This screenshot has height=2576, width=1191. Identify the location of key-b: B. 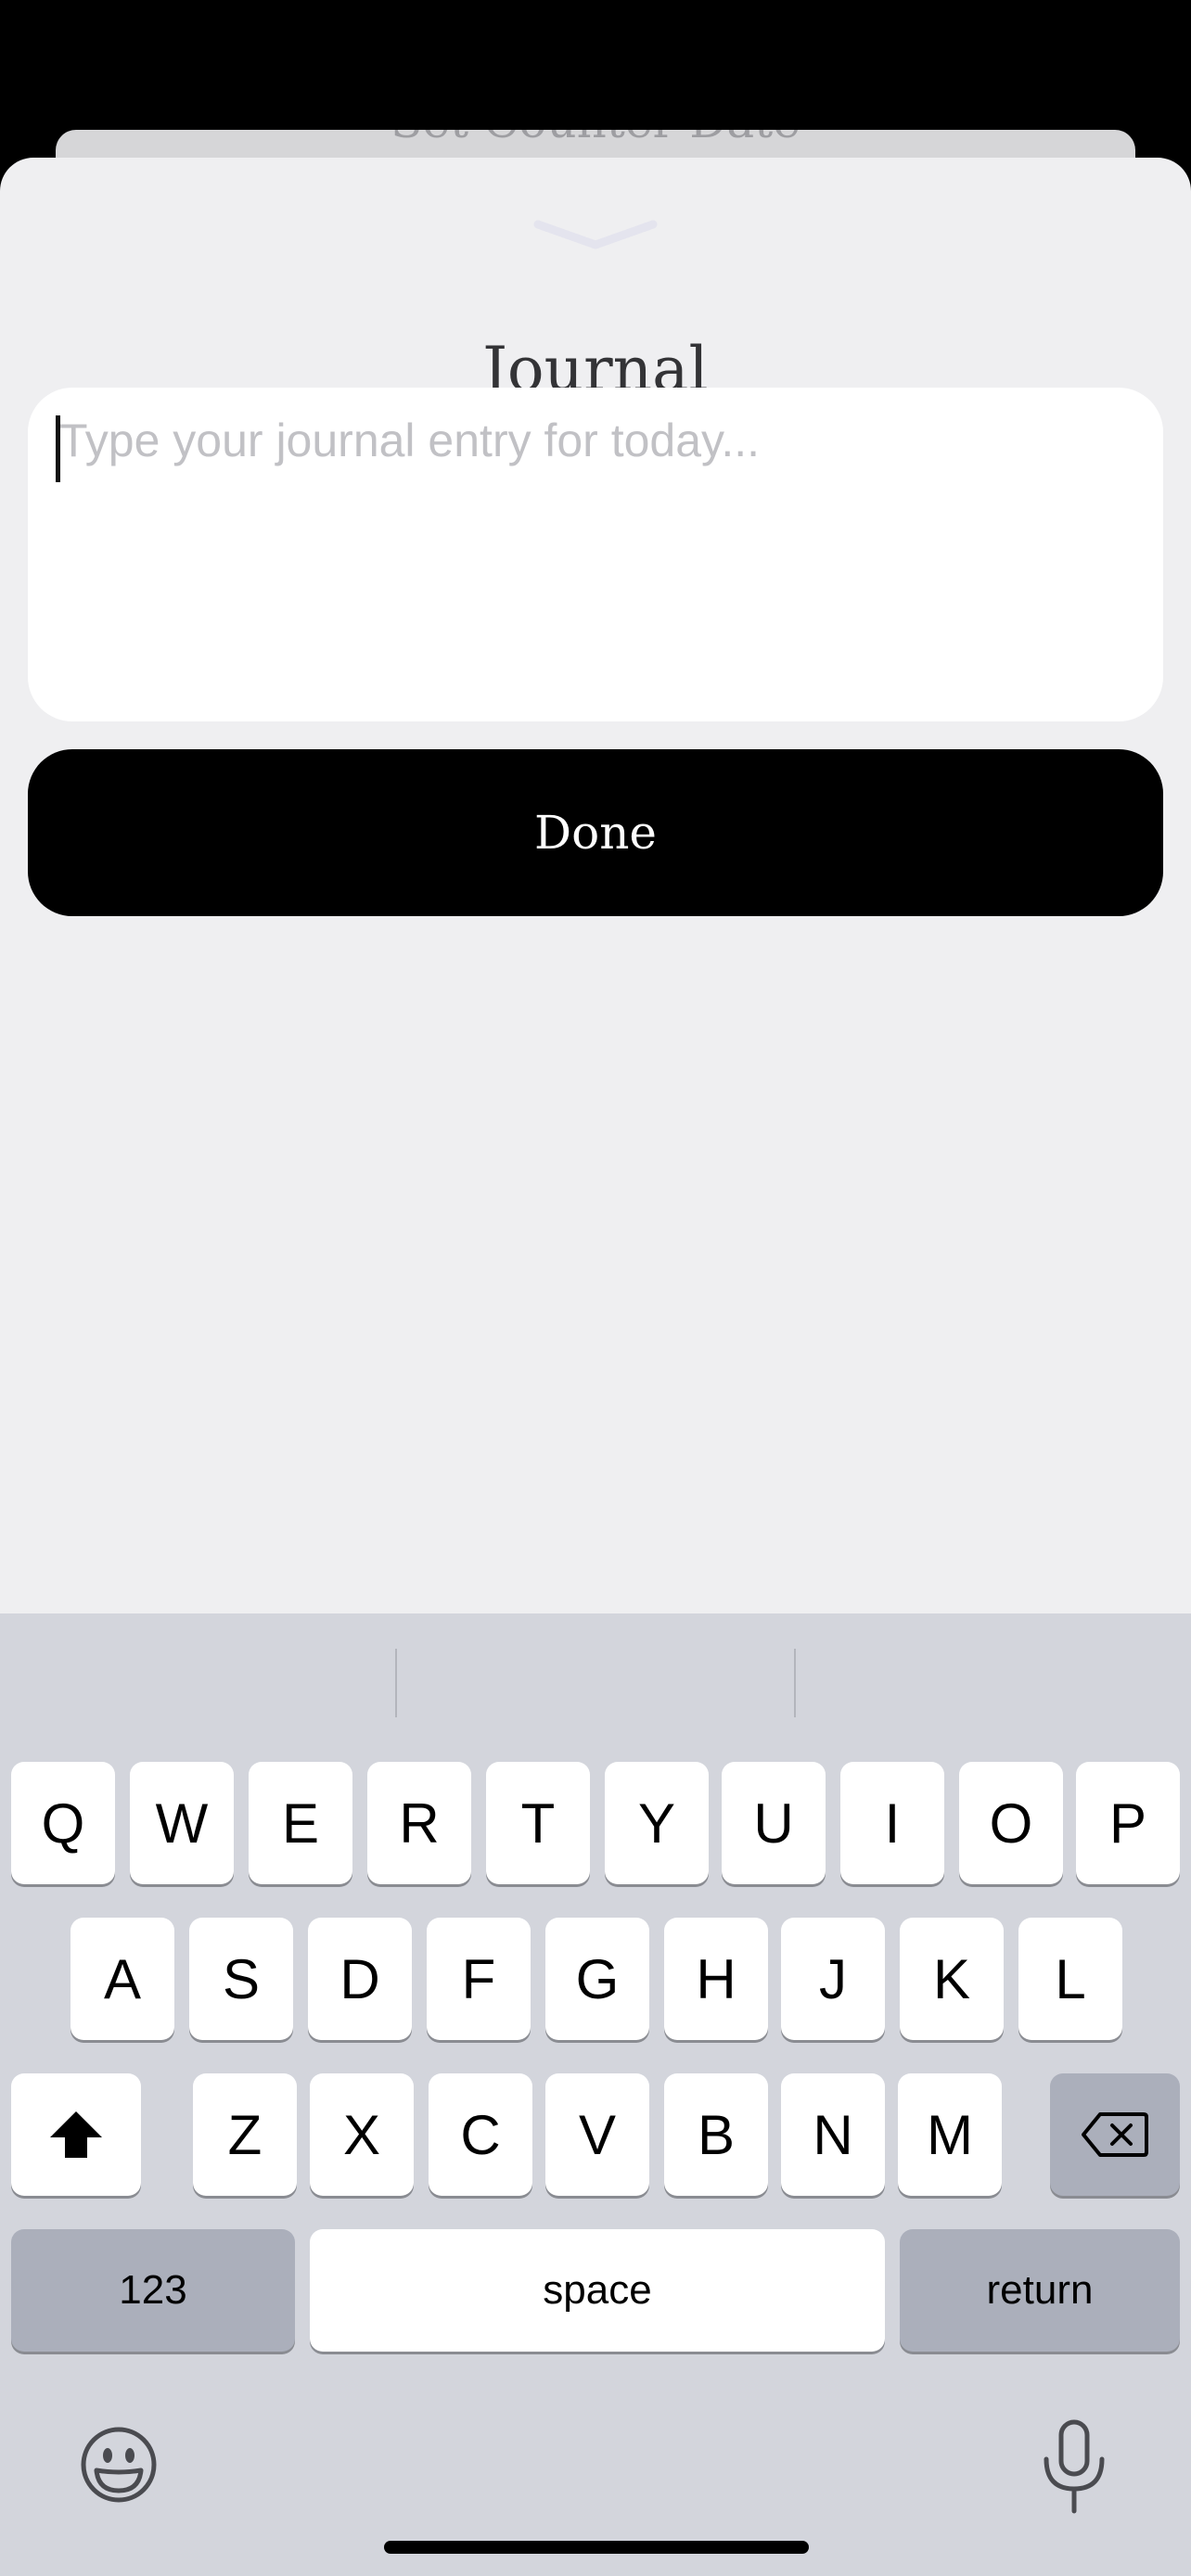
(716, 2134).